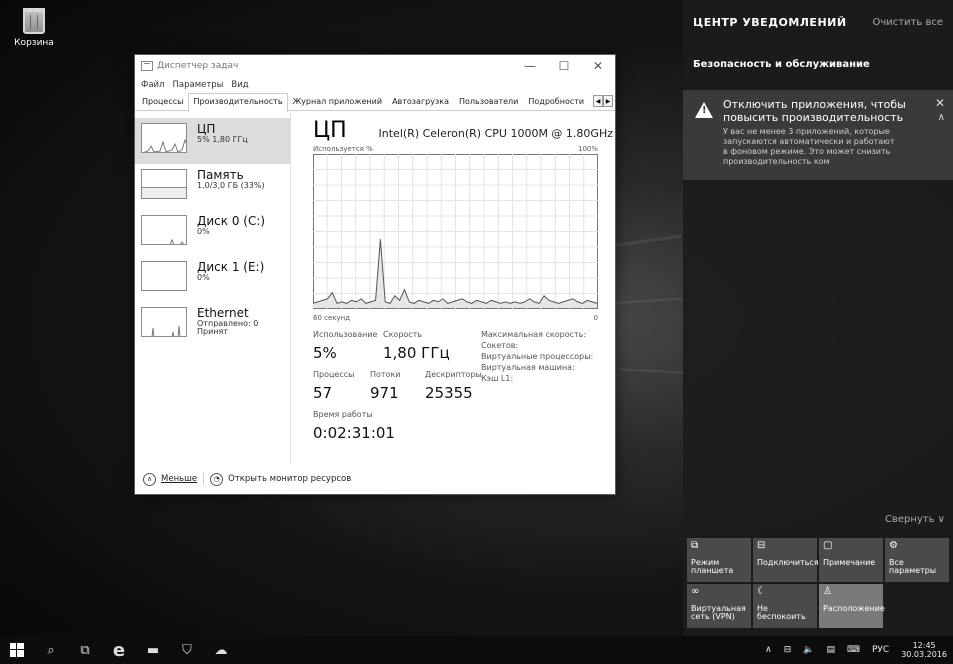  Describe the element at coordinates (220, 175) in the screenshot. I see `sidebar-memory-title: Память` at that location.